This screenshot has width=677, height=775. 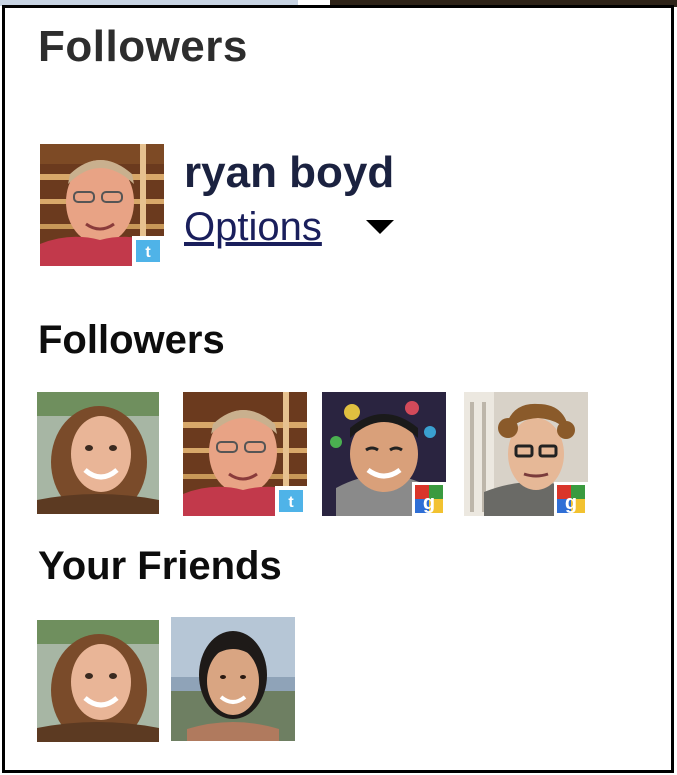 What do you see at coordinates (253, 227) in the screenshot?
I see `options-link: Options` at bounding box center [253, 227].